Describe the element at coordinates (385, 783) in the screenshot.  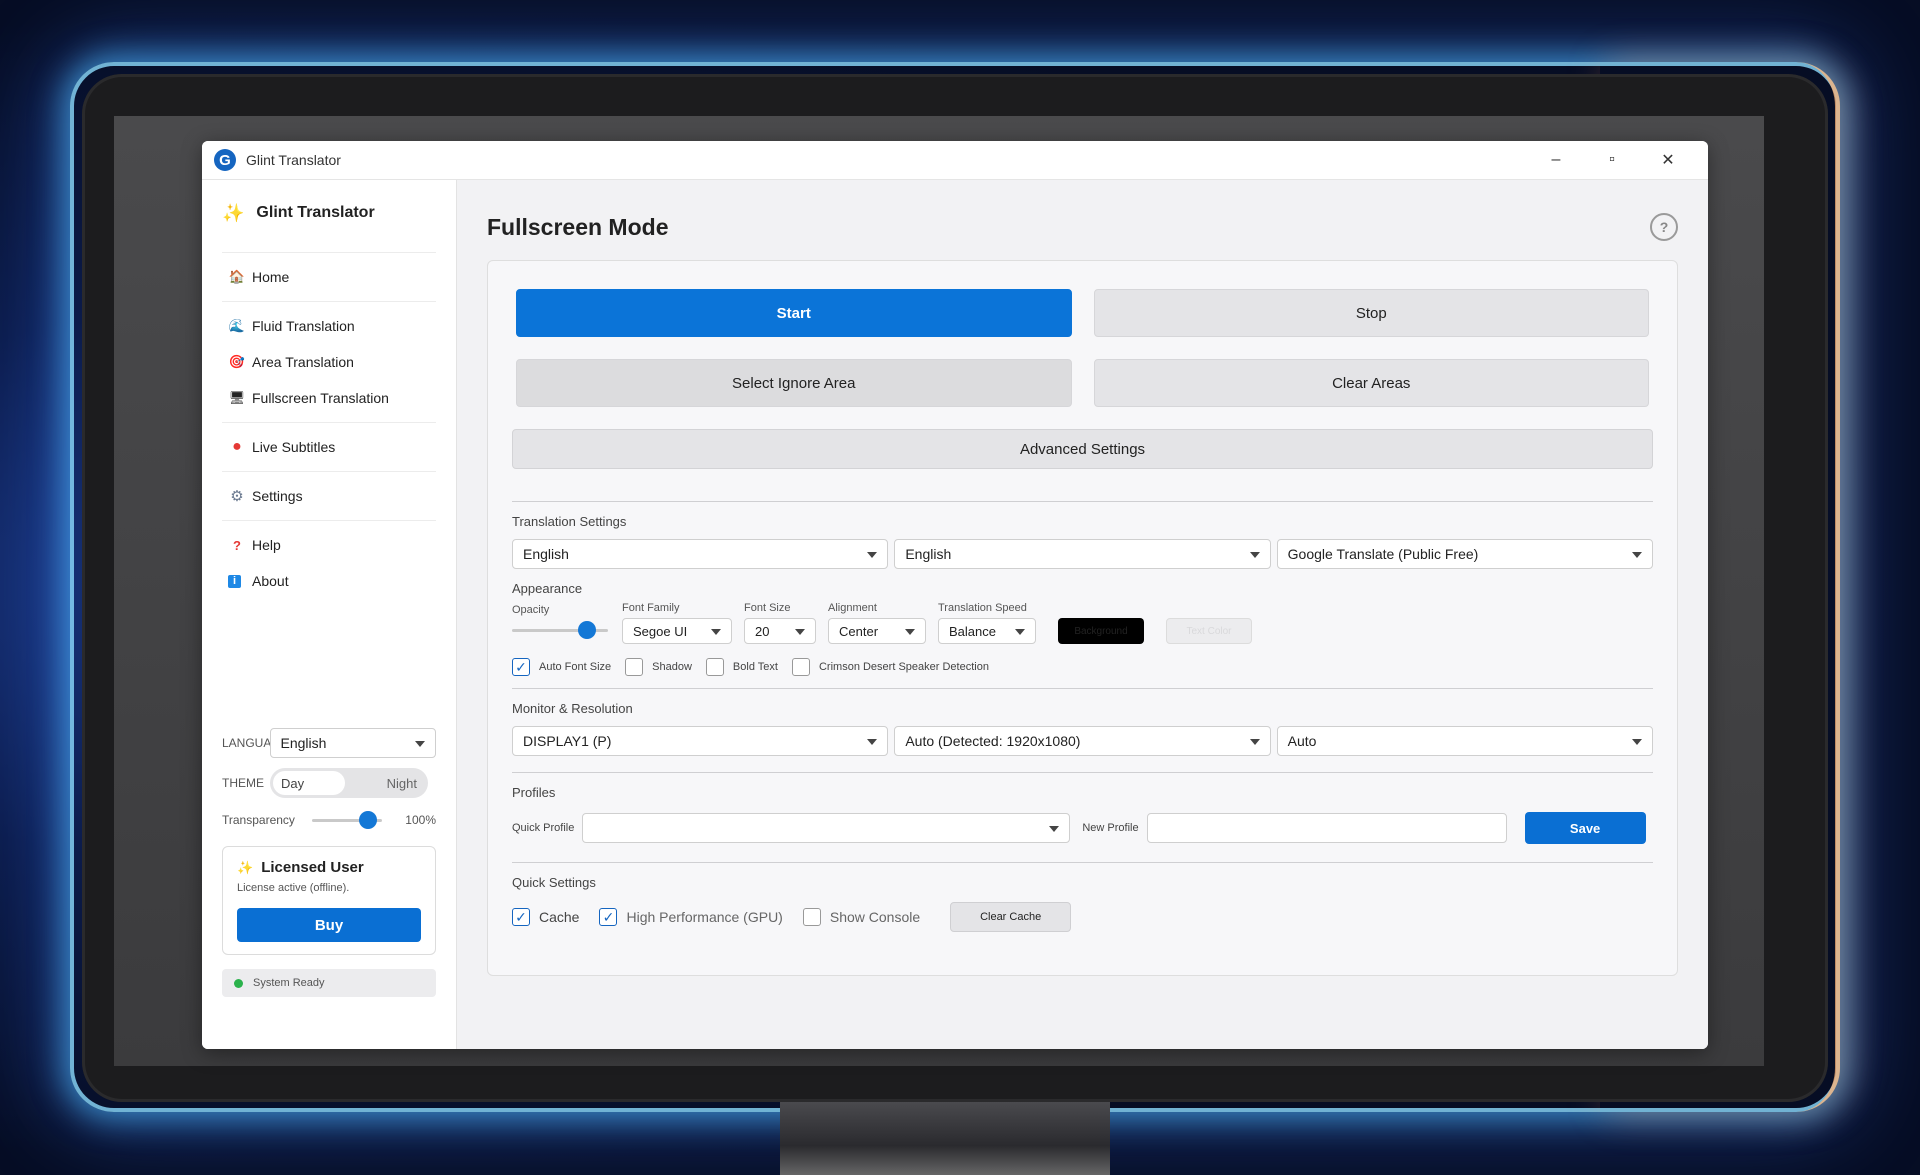
I see `theme-night-option: Night` at that location.